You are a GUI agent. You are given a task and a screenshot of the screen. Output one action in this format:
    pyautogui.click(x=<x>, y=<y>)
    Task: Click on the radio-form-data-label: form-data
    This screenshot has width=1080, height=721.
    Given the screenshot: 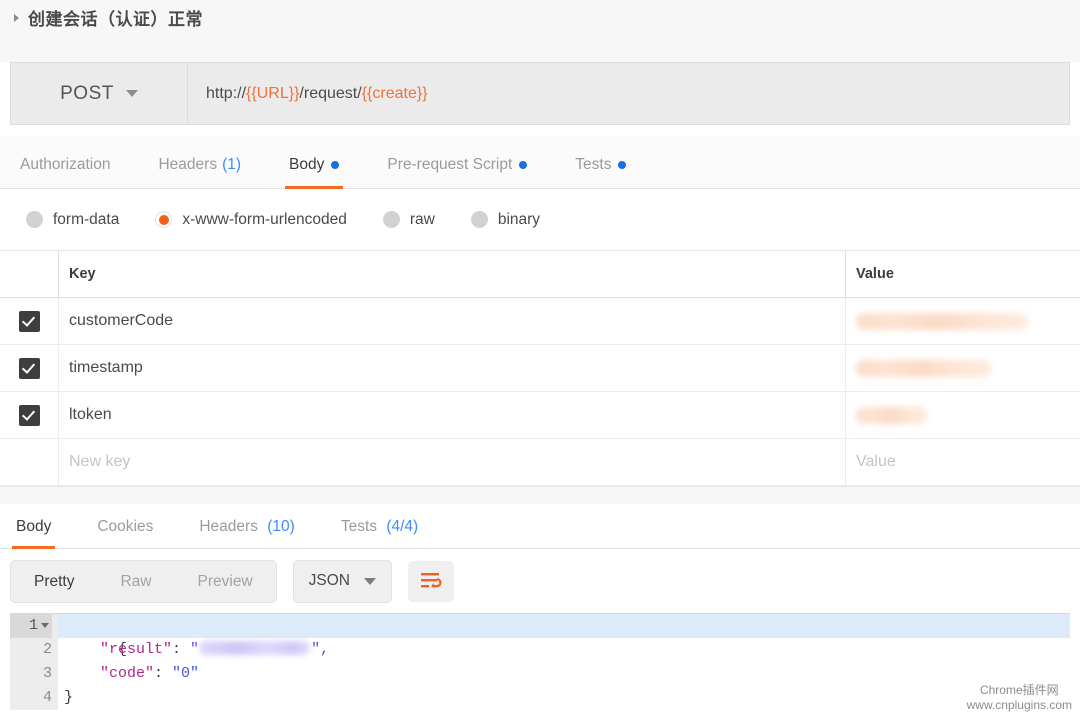 What is the action you would take?
    pyautogui.click(x=86, y=219)
    